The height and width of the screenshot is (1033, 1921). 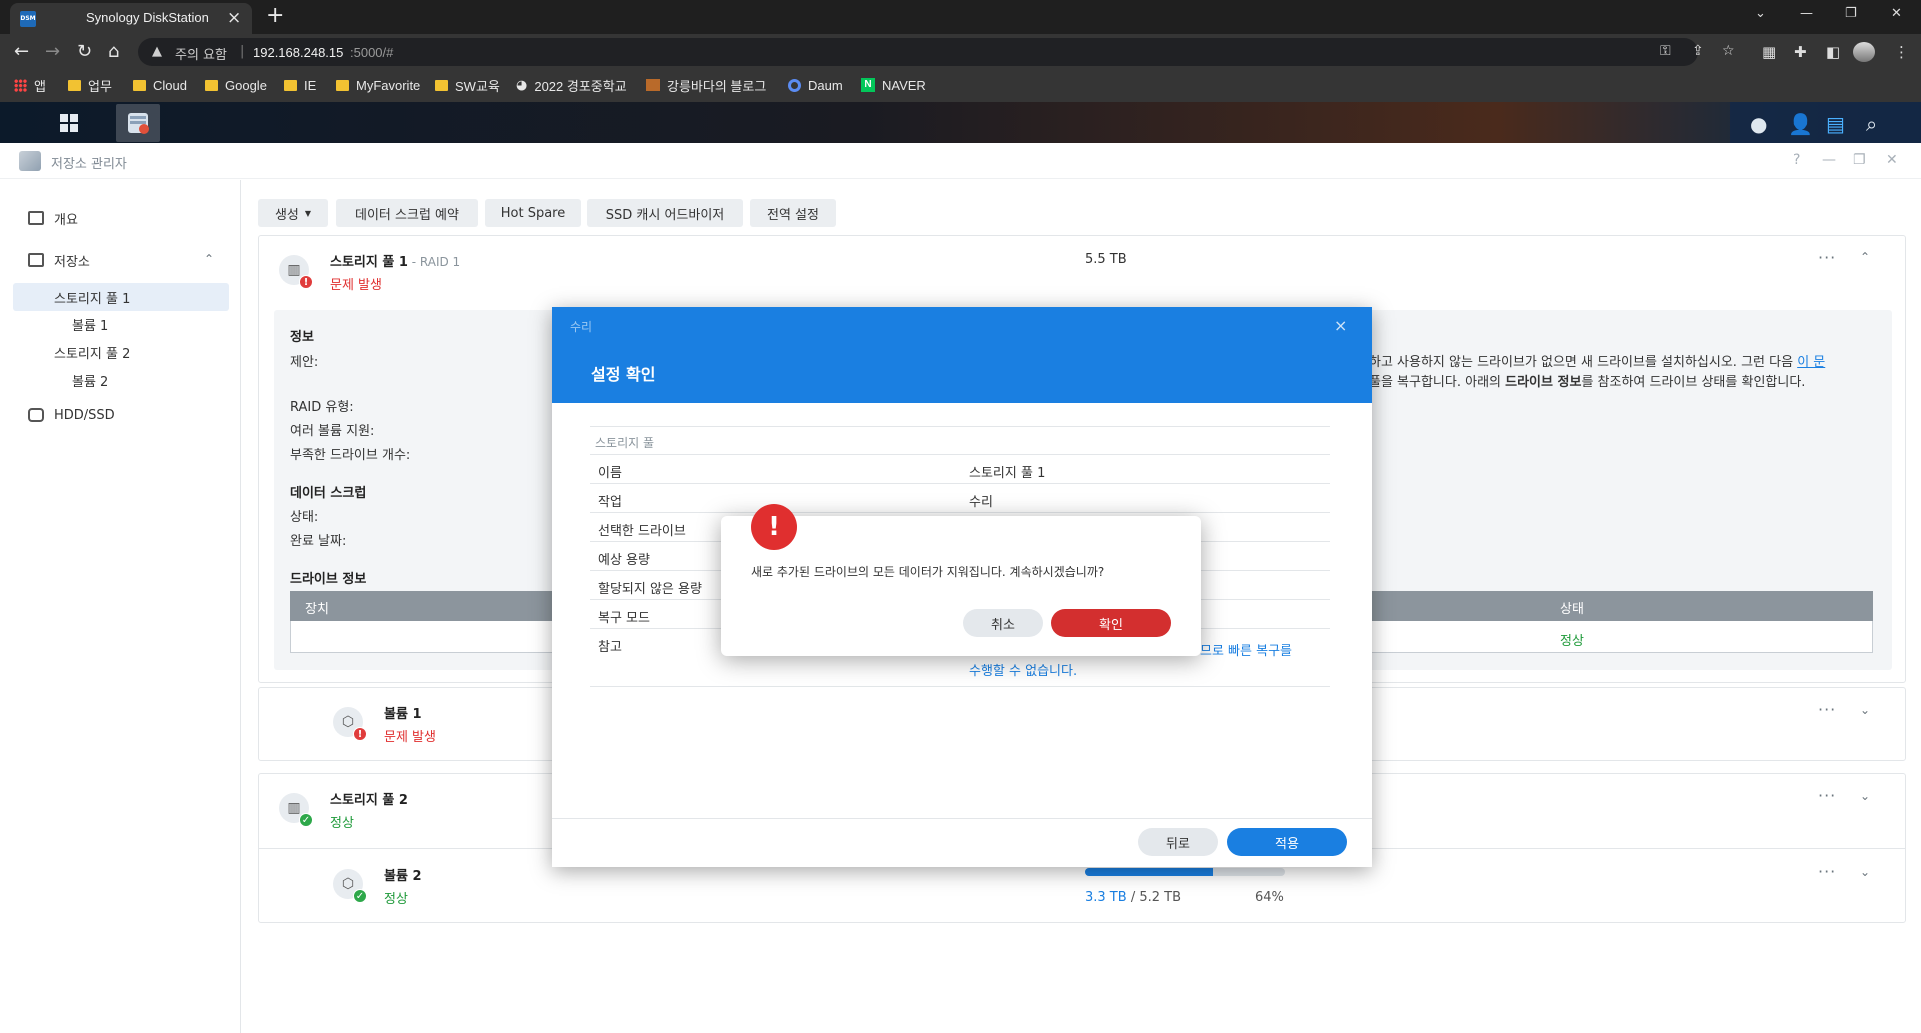 I want to click on drive-icon, so click(x=36, y=415).